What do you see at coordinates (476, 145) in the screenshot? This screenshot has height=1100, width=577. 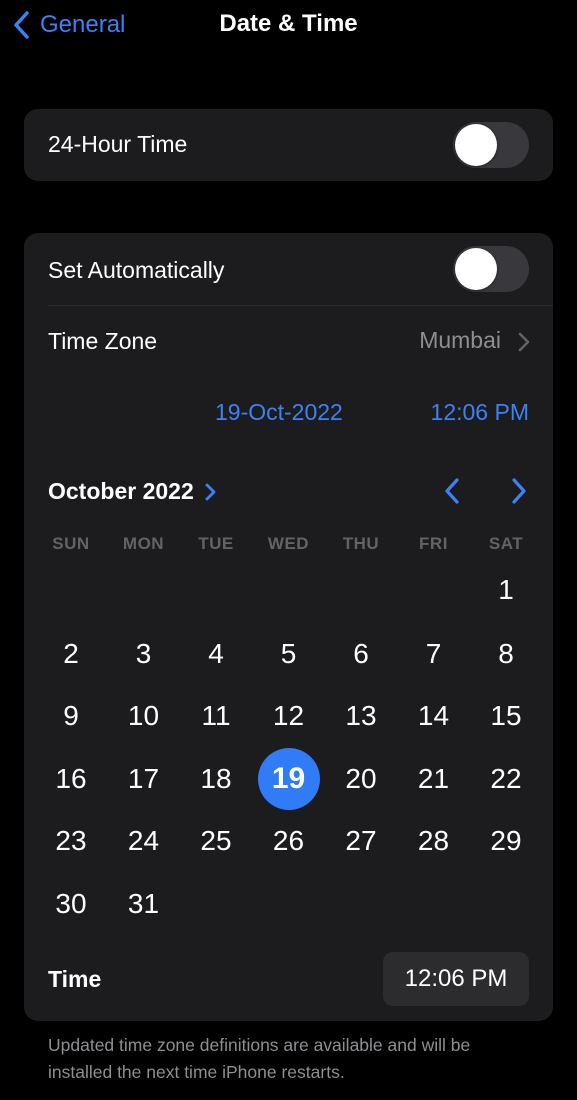 I see `toggle-knob` at bounding box center [476, 145].